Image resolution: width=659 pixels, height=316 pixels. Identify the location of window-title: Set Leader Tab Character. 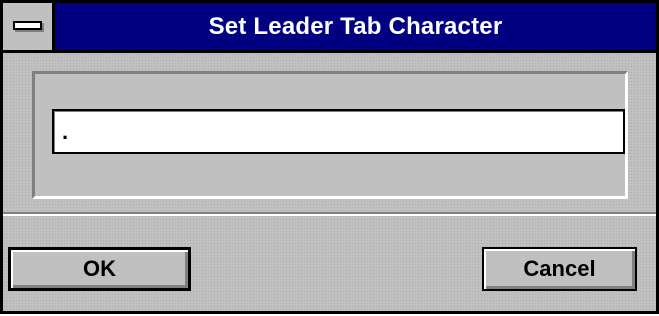
(355, 26).